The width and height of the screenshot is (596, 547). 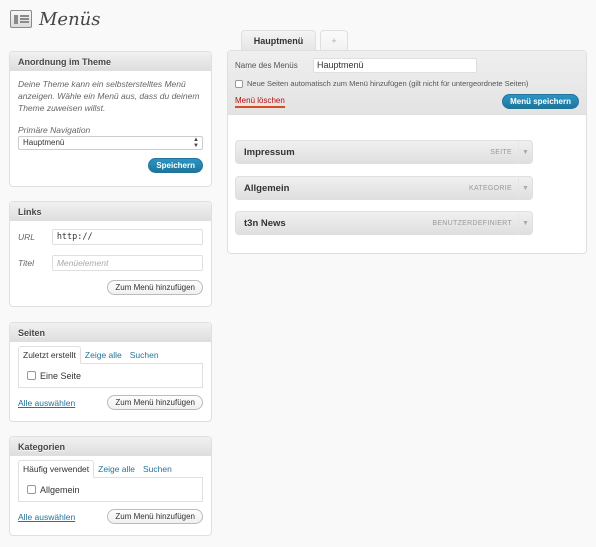 I want to click on menu-item-type: BENUTZERDEFINIERT, so click(x=472, y=223).